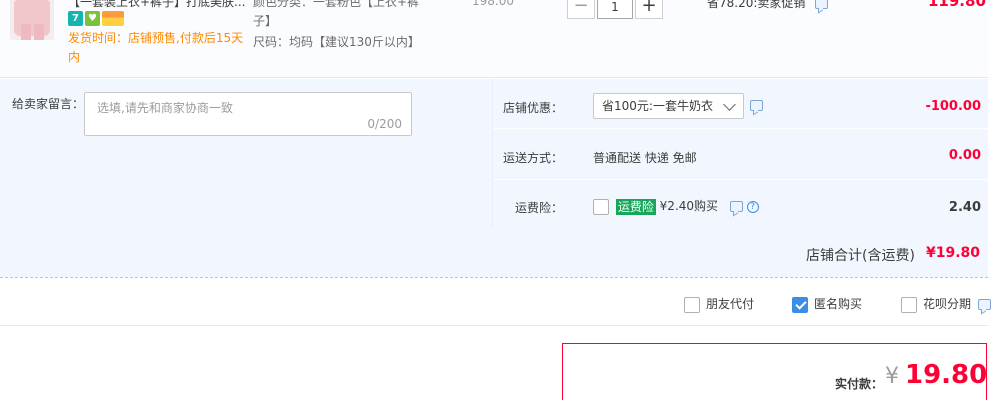 The width and height of the screenshot is (997, 400). I want to click on huabei-installment-label: 花呗分期, so click(947, 304).